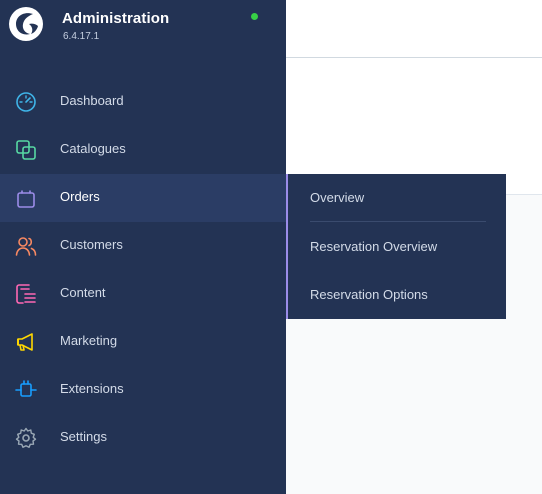  I want to click on content-icon, so click(26, 294).